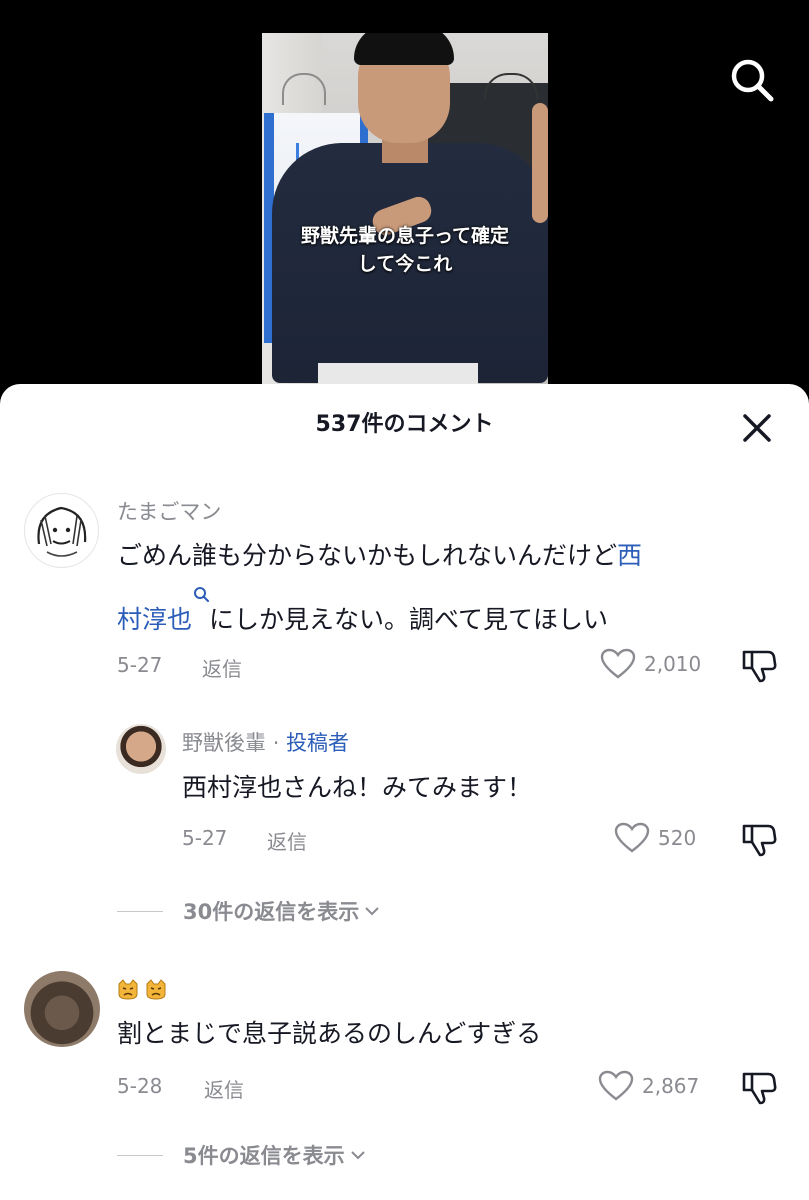 Image resolution: width=809 pixels, height=1200 pixels. I want to click on person-hair, so click(404, 49).